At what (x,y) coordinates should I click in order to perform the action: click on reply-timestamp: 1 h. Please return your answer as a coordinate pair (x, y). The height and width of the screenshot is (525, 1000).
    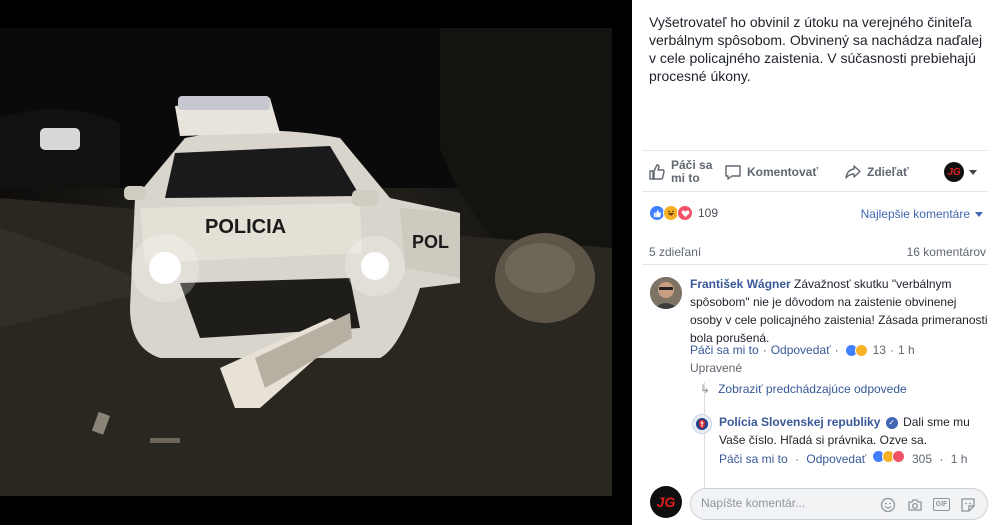
    Looking at the image, I should click on (959, 459).